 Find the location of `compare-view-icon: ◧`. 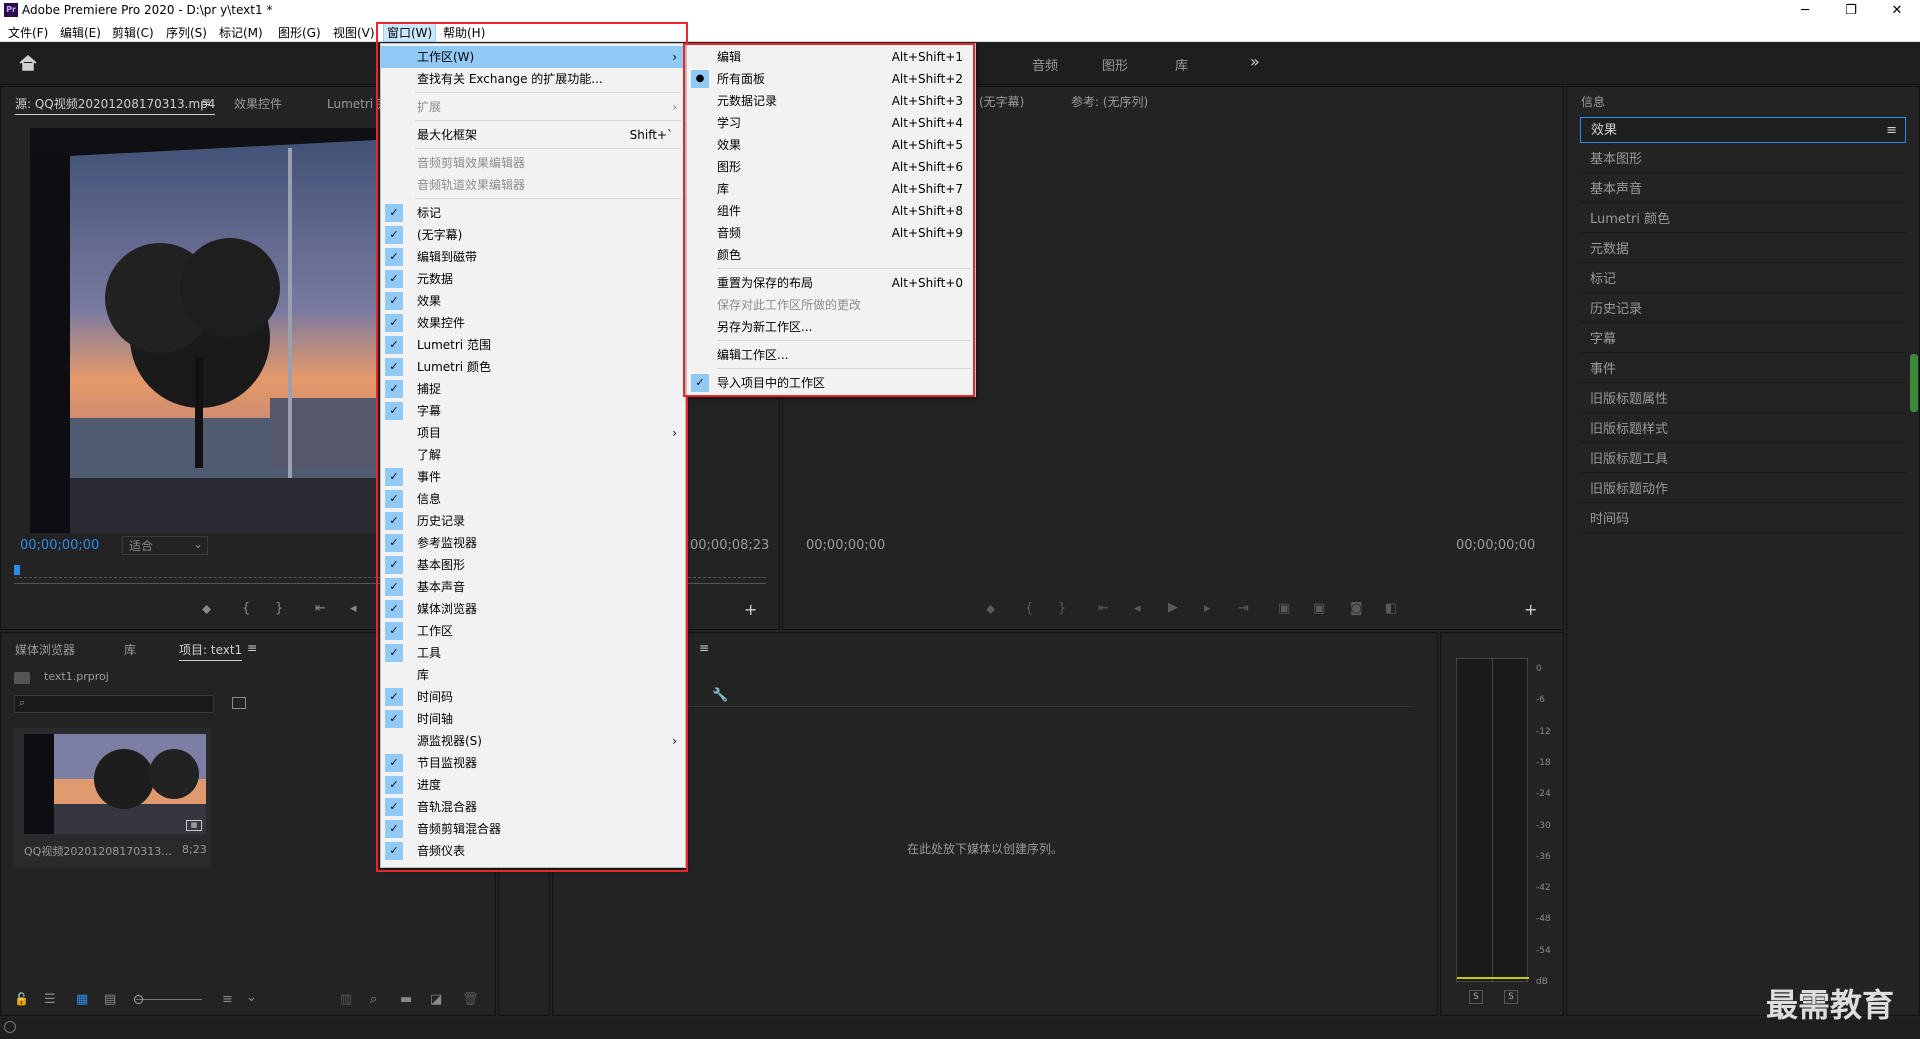

compare-view-icon: ◧ is located at coordinates (1391, 608).